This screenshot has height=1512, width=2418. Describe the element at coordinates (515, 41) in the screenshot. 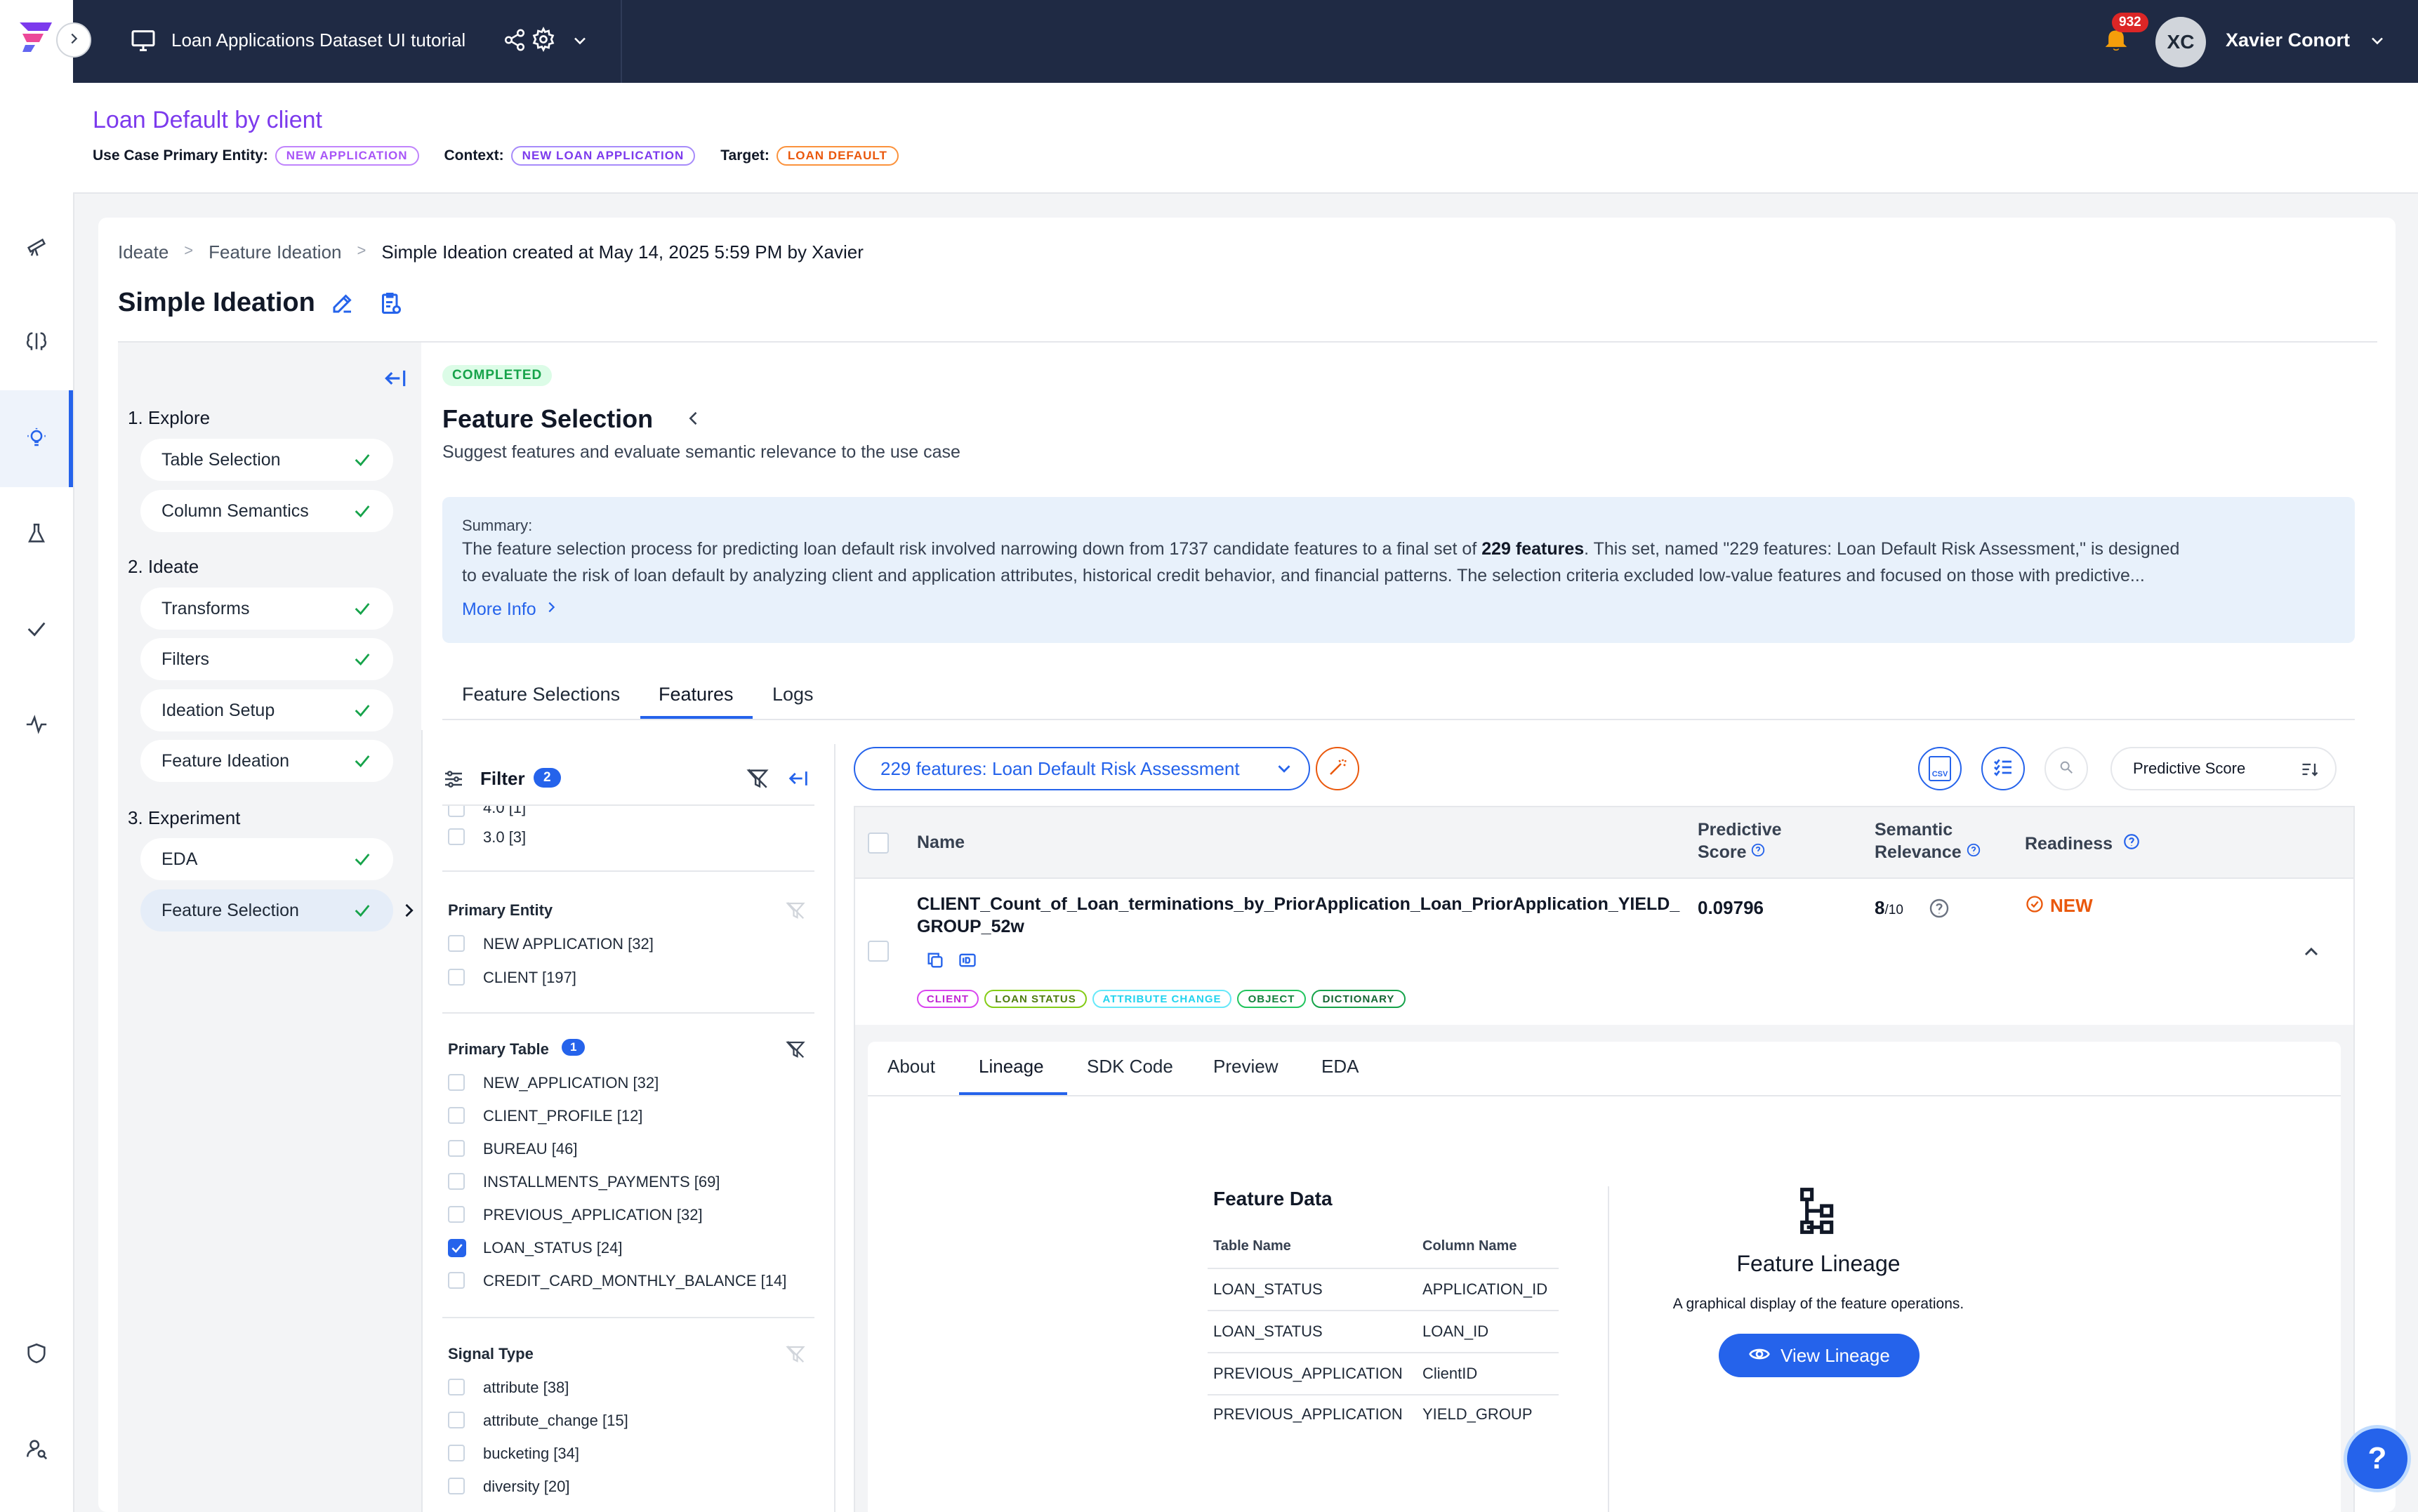

I see `share-icon` at that location.